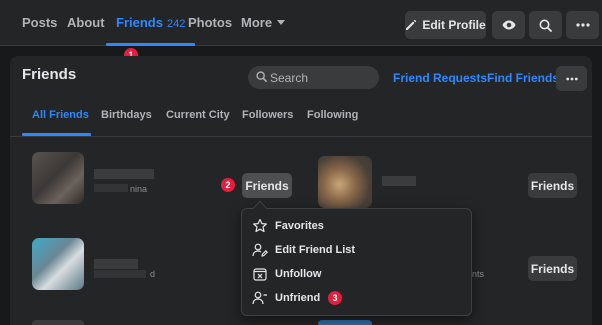 The height and width of the screenshot is (325, 602). Describe the element at coordinates (49, 74) in the screenshot. I see `panel-title: Friends` at that location.